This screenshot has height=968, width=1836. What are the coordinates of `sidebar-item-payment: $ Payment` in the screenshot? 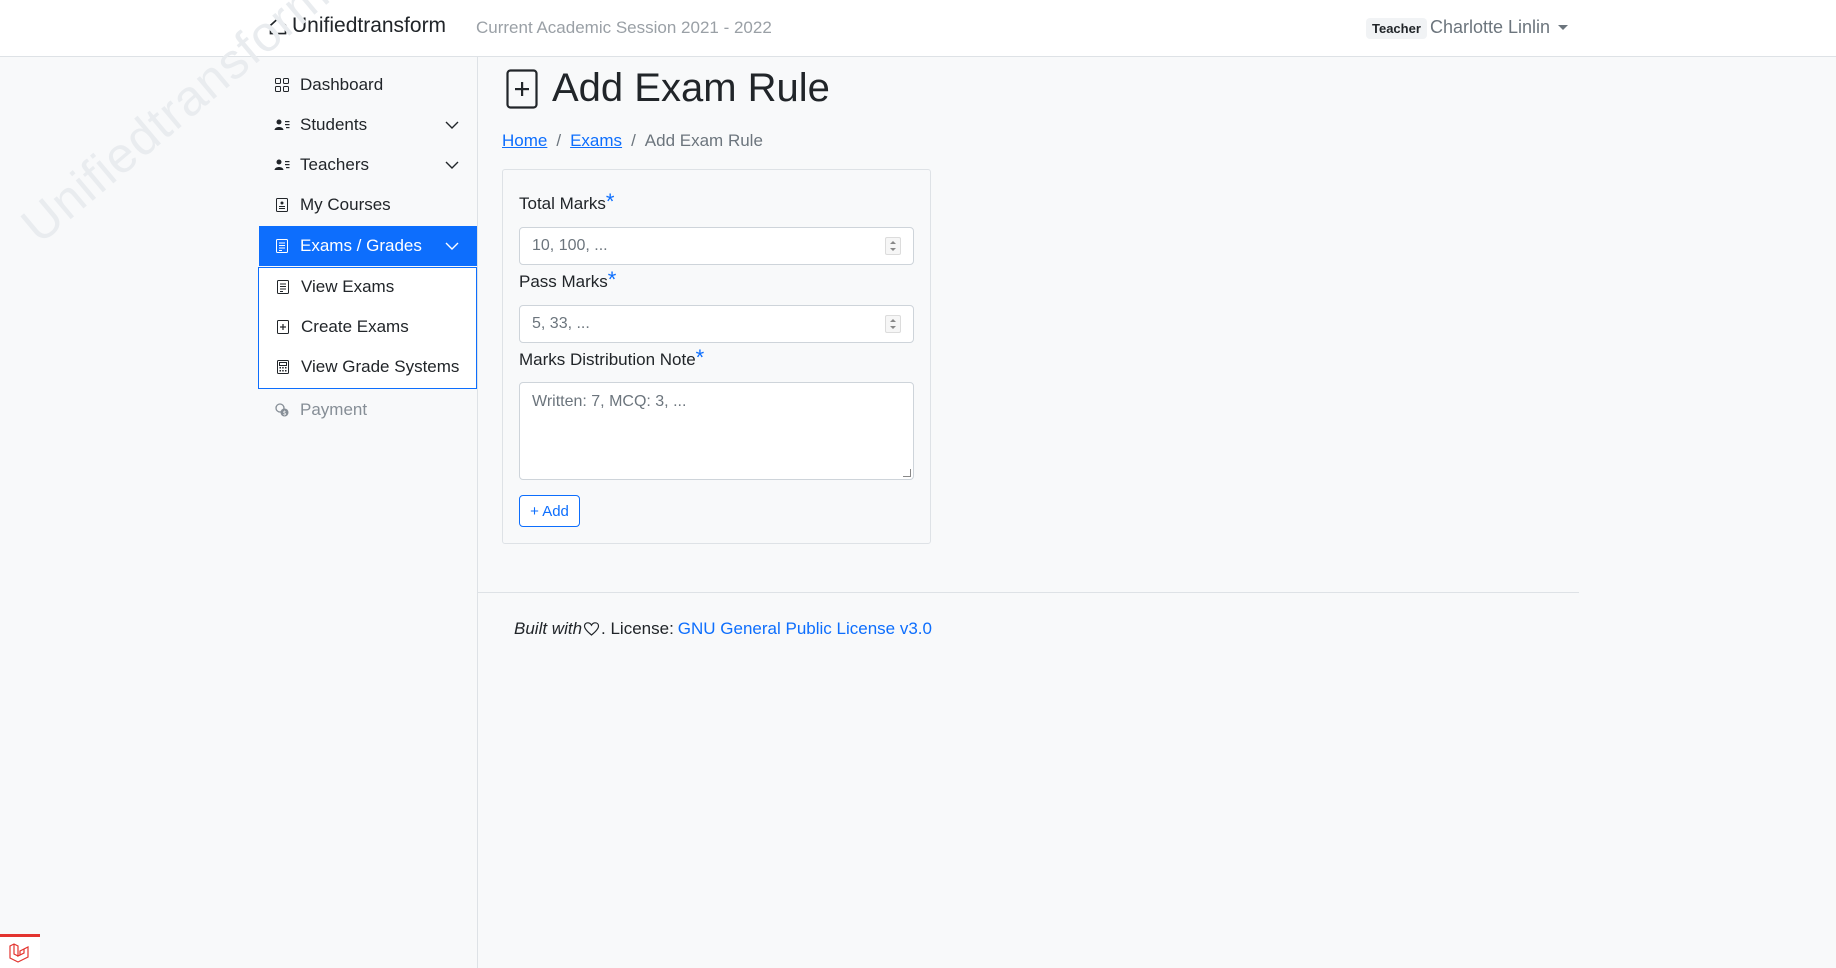 It's located at (368, 410).